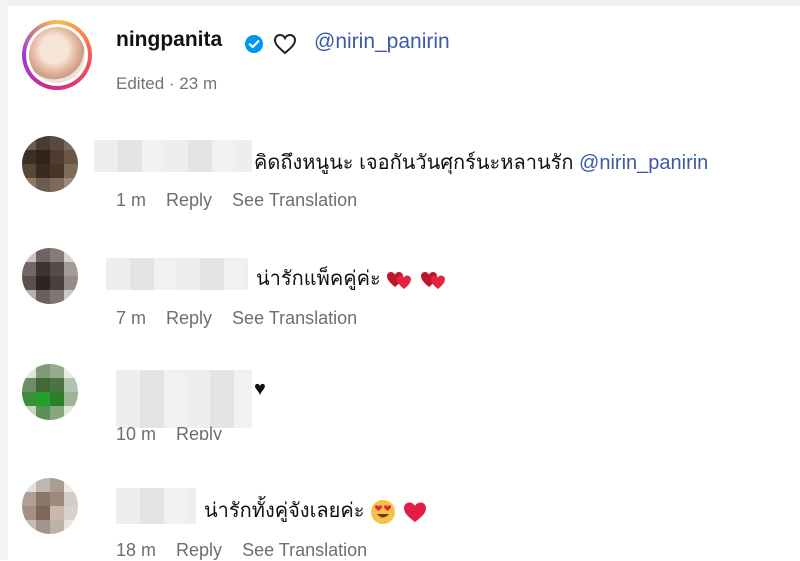 This screenshot has height=561, width=800. I want to click on comment-meta: 18 m Reply See Translation, so click(251, 550).